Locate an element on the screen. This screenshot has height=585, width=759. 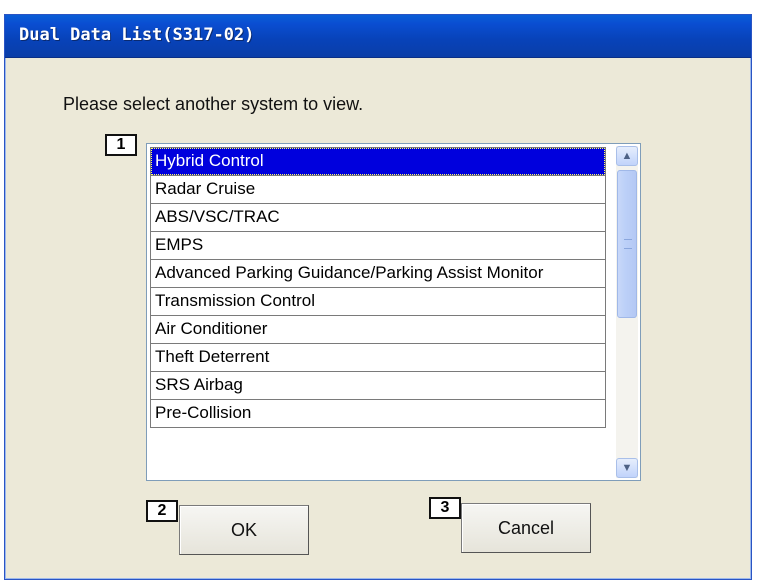
list-item: ABS/VSC/TRAC is located at coordinates (378, 218).